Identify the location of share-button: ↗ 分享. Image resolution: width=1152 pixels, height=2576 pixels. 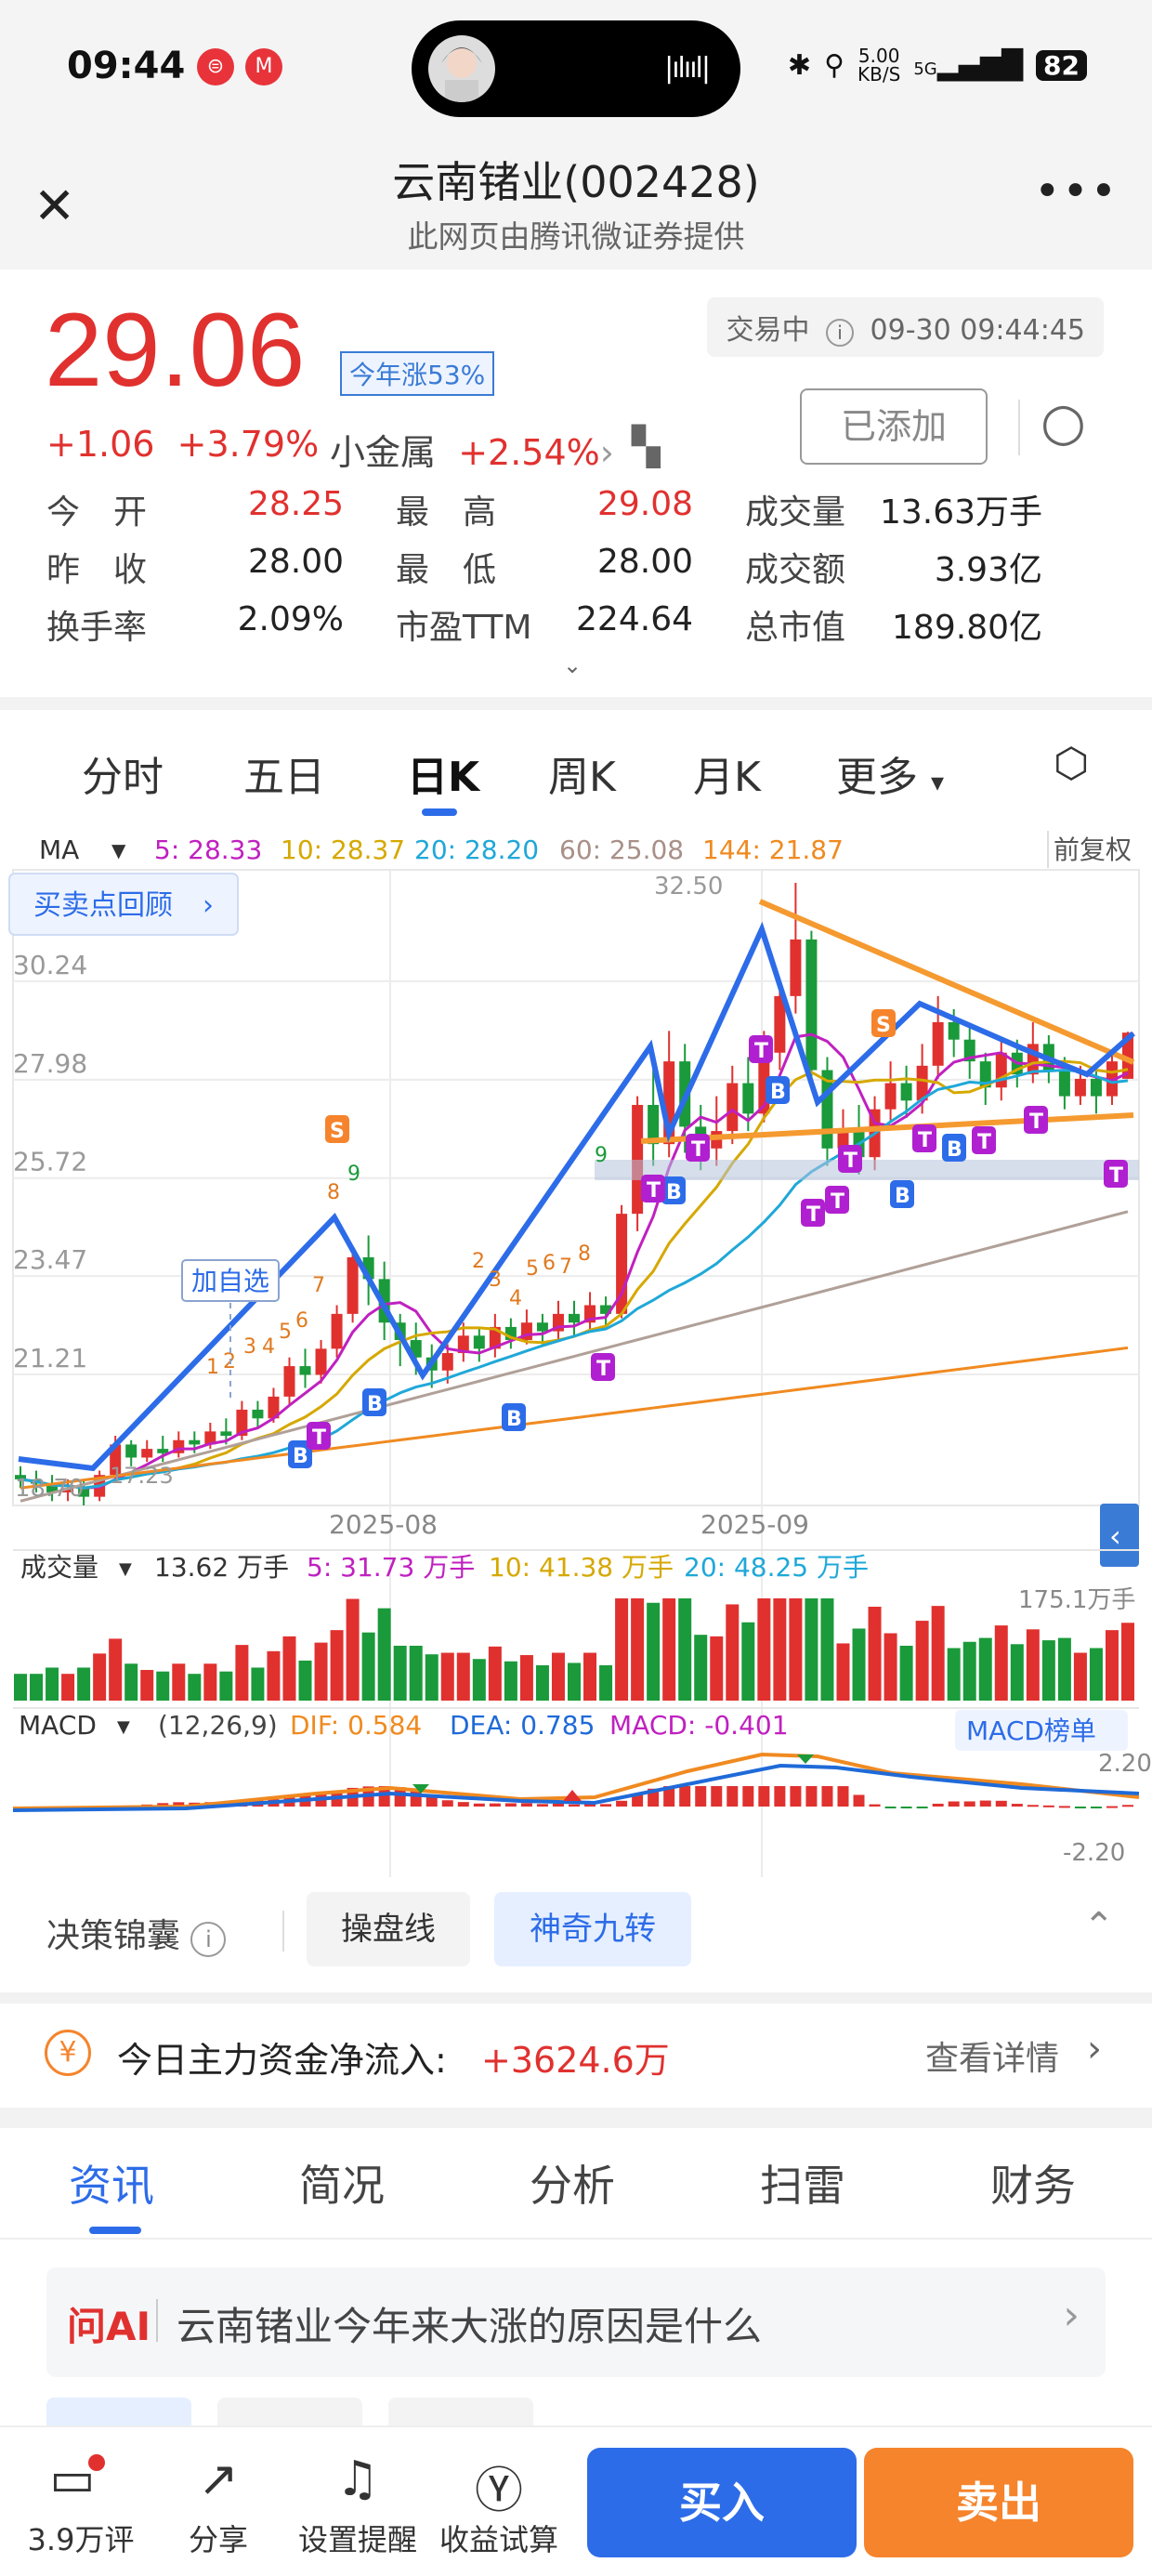
(218, 2505).